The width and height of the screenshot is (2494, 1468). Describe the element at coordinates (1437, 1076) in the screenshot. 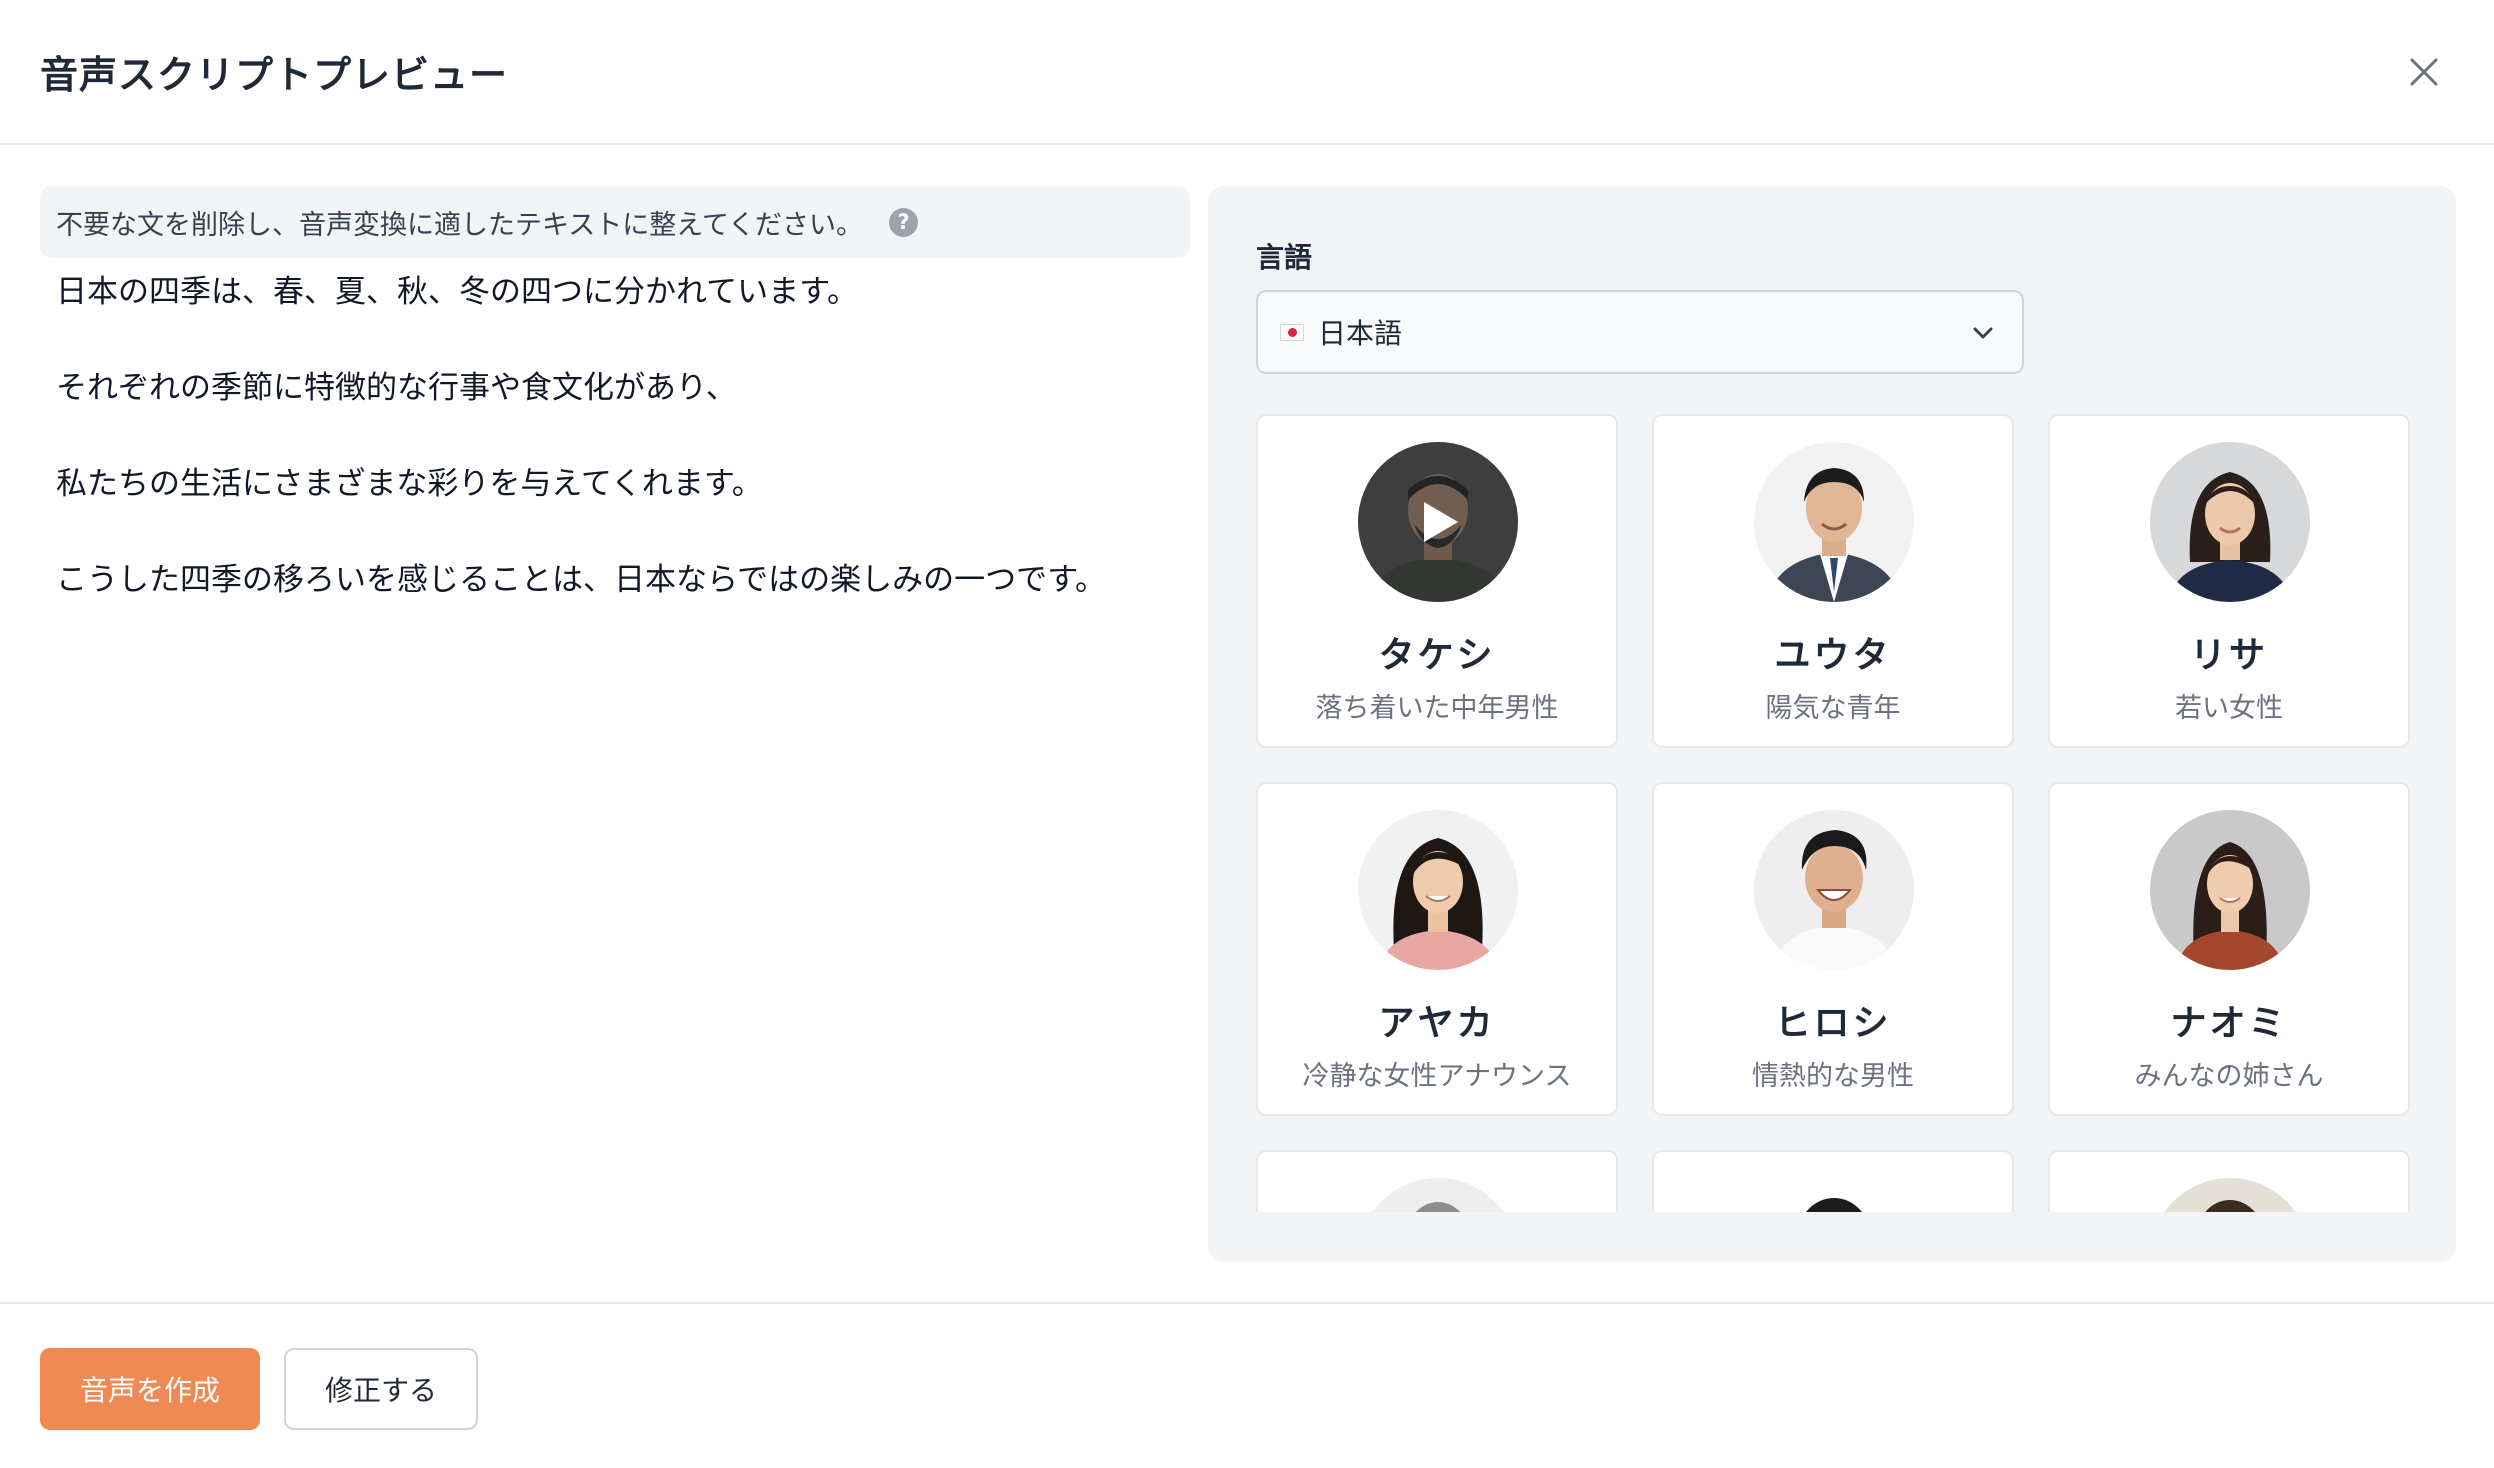

I see `voice-description: 冷静な女性アナウンス` at that location.